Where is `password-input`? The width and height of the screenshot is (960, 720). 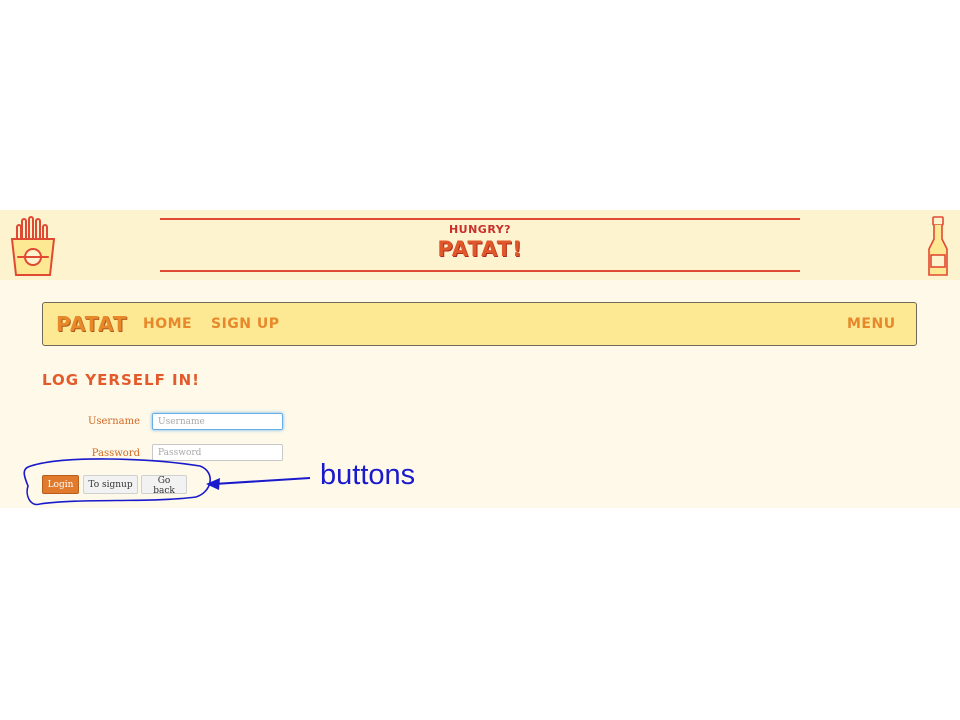 password-input is located at coordinates (217, 452).